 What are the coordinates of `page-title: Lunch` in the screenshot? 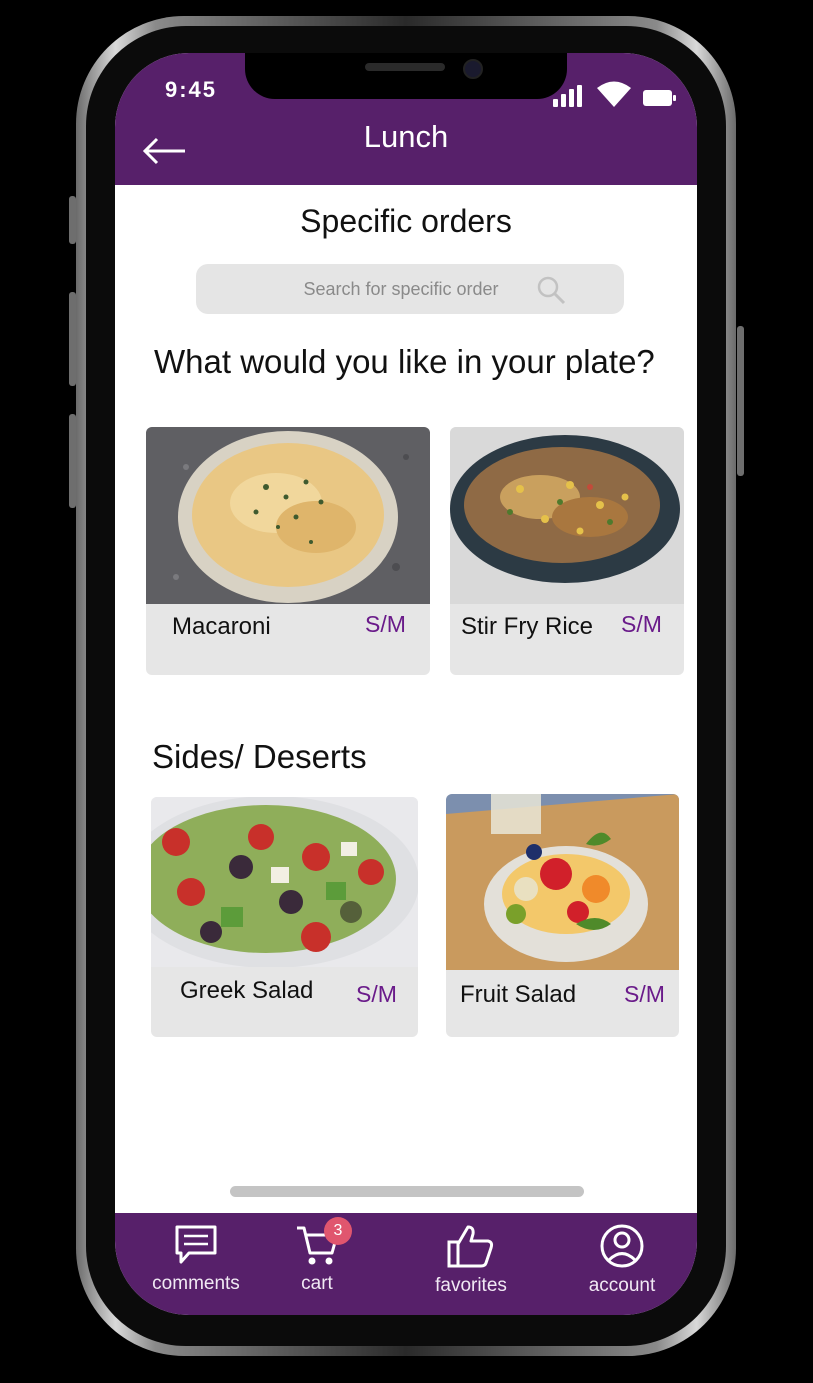 It's located at (406, 136).